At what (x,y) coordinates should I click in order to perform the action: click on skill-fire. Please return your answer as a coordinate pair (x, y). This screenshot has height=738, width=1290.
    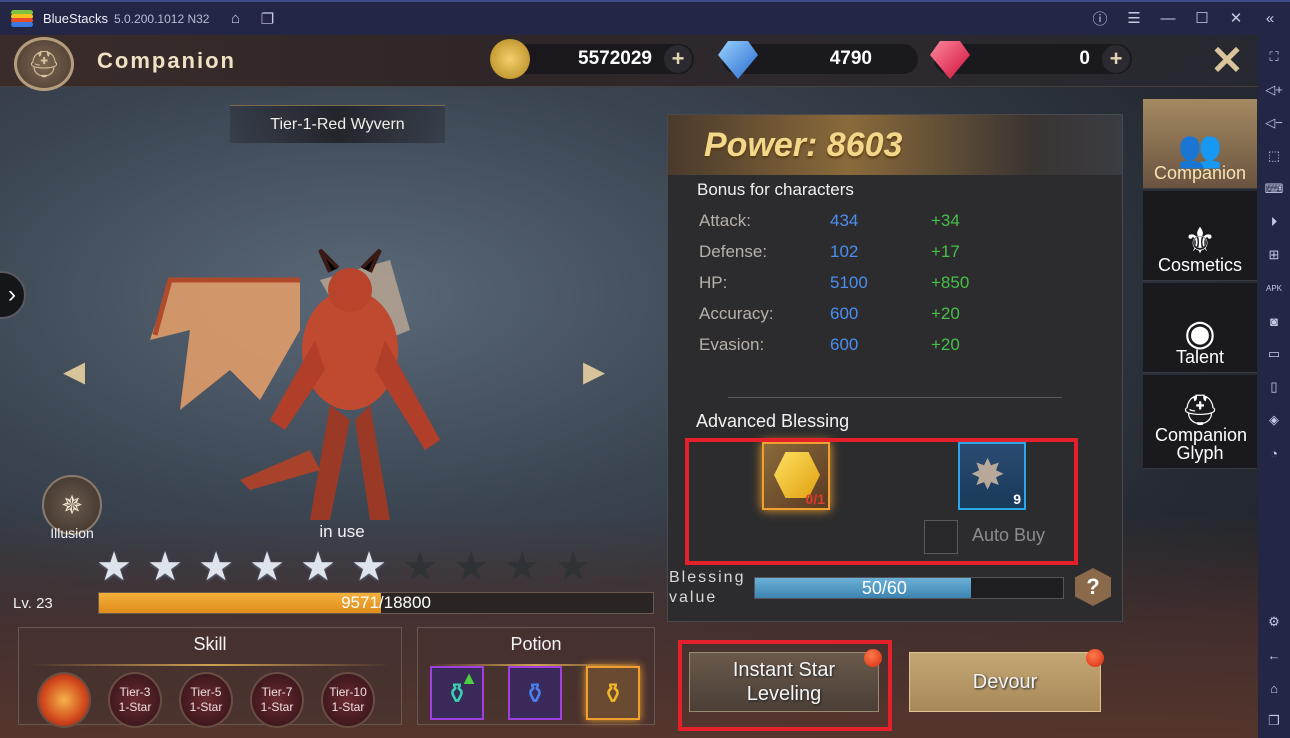
    Looking at the image, I should click on (64, 700).